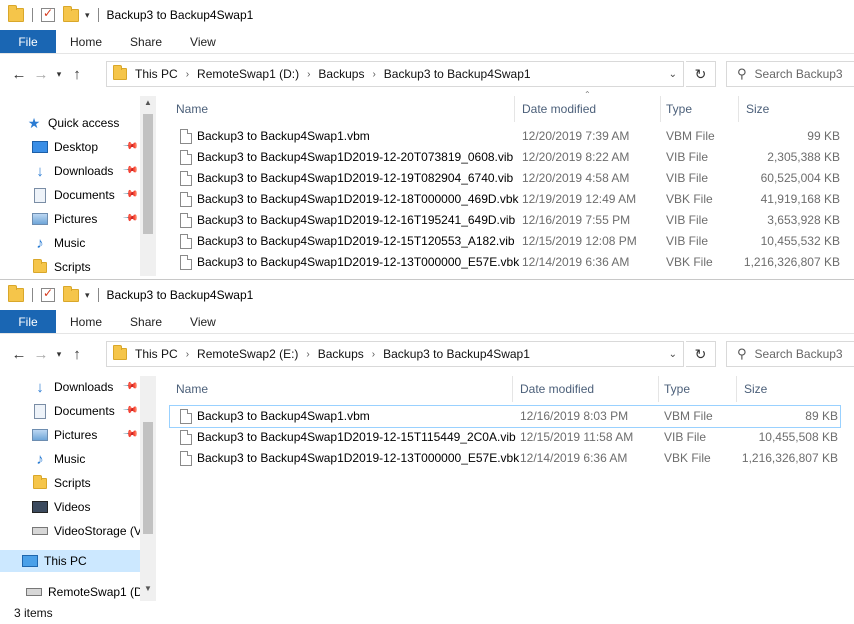 This screenshot has width=854, height=624. What do you see at coordinates (40, 531) in the screenshot?
I see `drive-icon` at bounding box center [40, 531].